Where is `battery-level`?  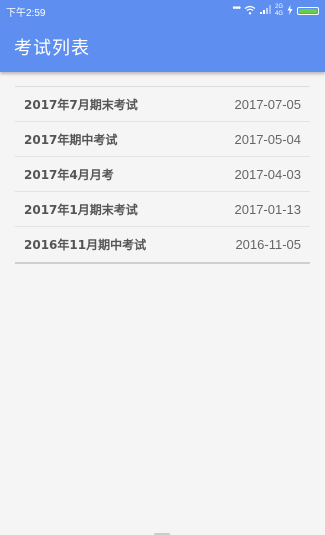 battery-level is located at coordinates (308, 11).